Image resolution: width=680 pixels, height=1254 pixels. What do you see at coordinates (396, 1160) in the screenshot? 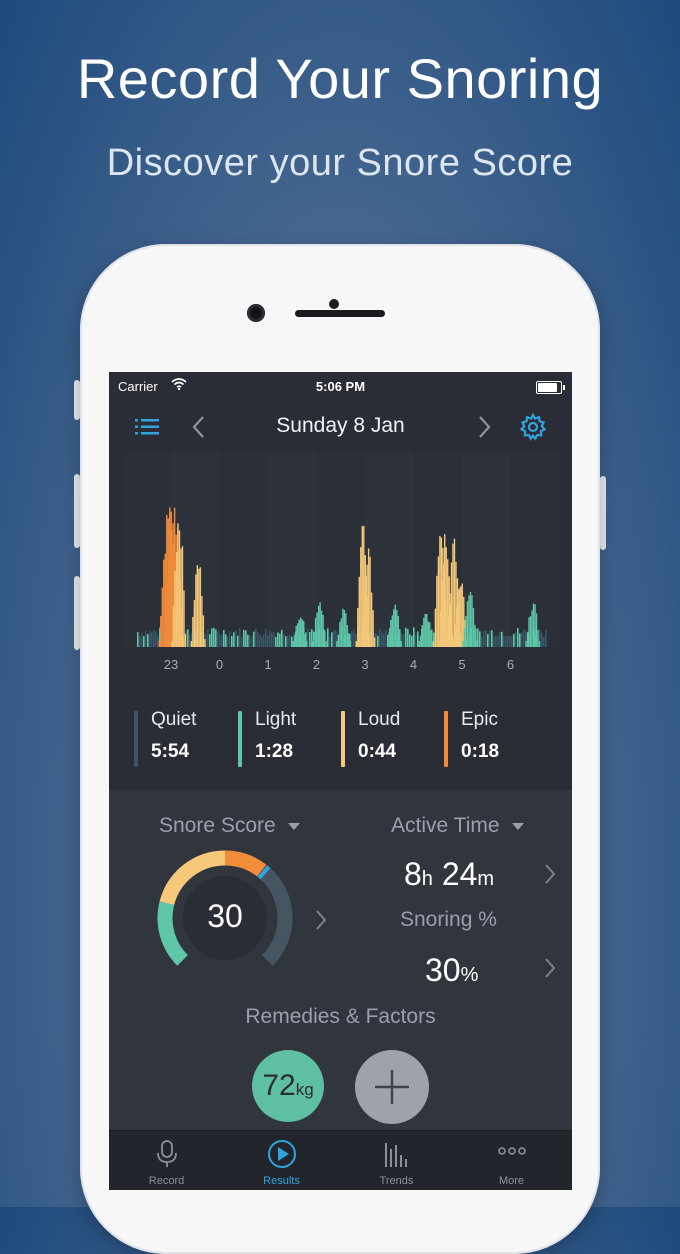
I see `tab-trends: Trends` at bounding box center [396, 1160].